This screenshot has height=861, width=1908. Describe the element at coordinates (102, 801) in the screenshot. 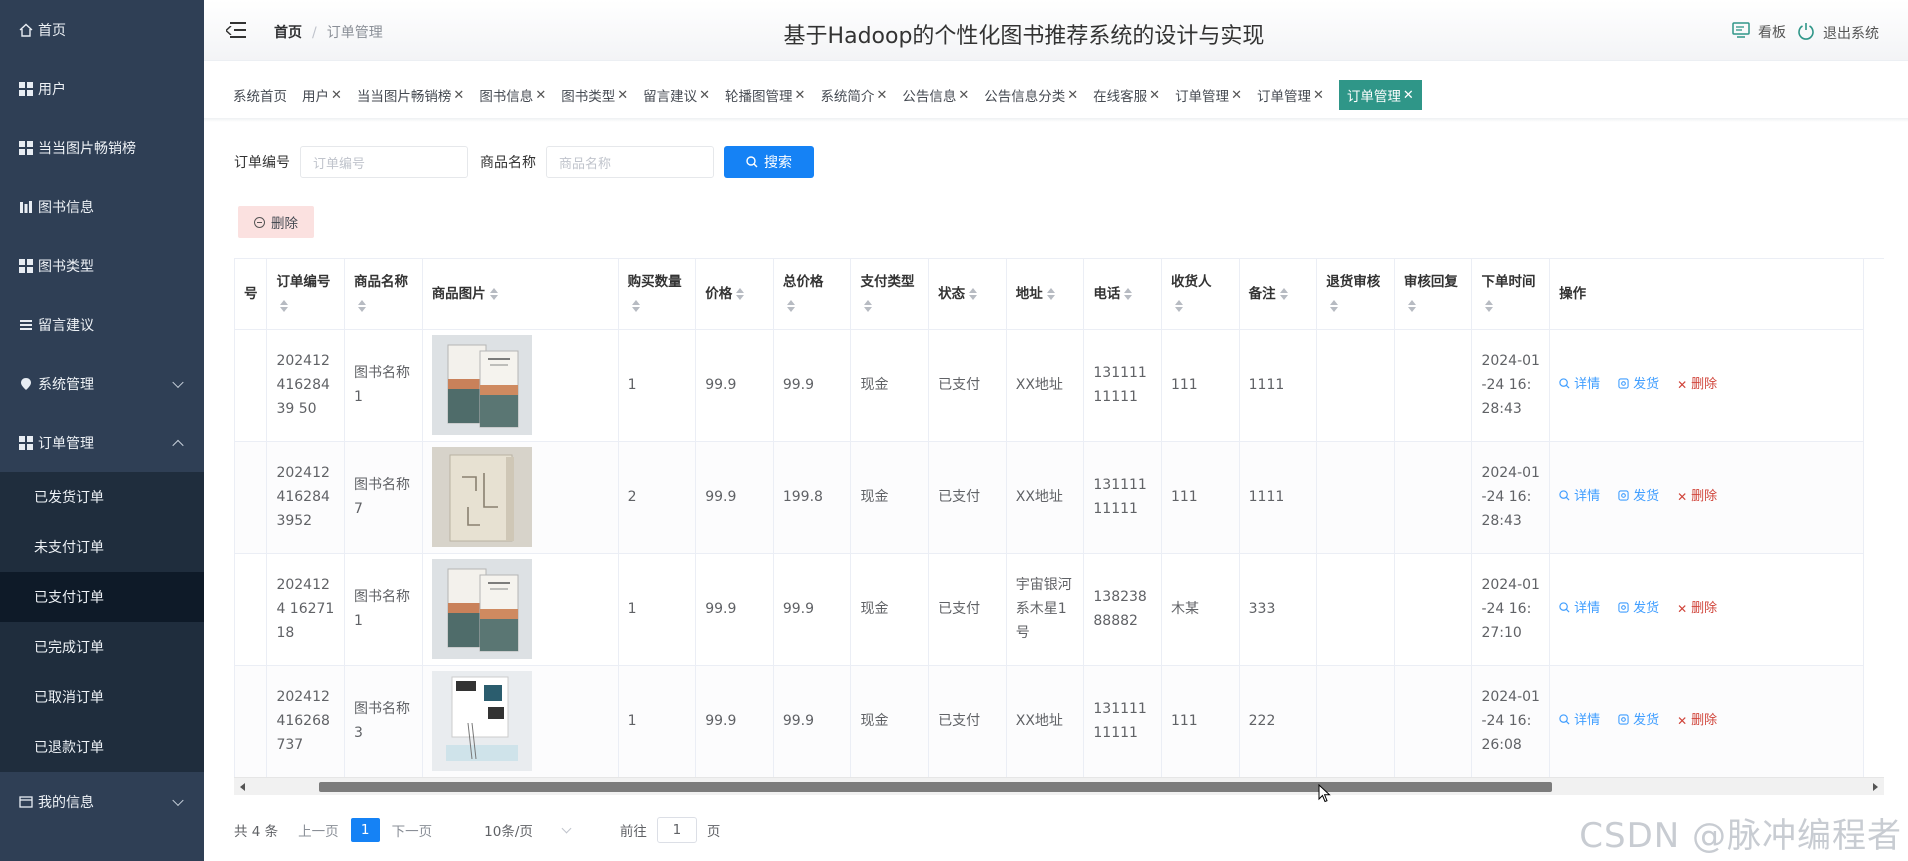

I see `sidebar-item-my-info: 我的信息` at that location.